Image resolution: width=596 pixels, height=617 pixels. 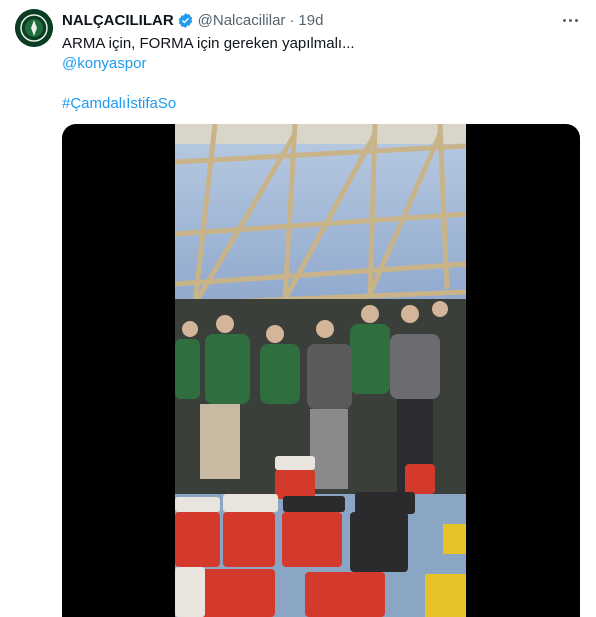 I want to click on verified-badge-icon, so click(x=185, y=20).